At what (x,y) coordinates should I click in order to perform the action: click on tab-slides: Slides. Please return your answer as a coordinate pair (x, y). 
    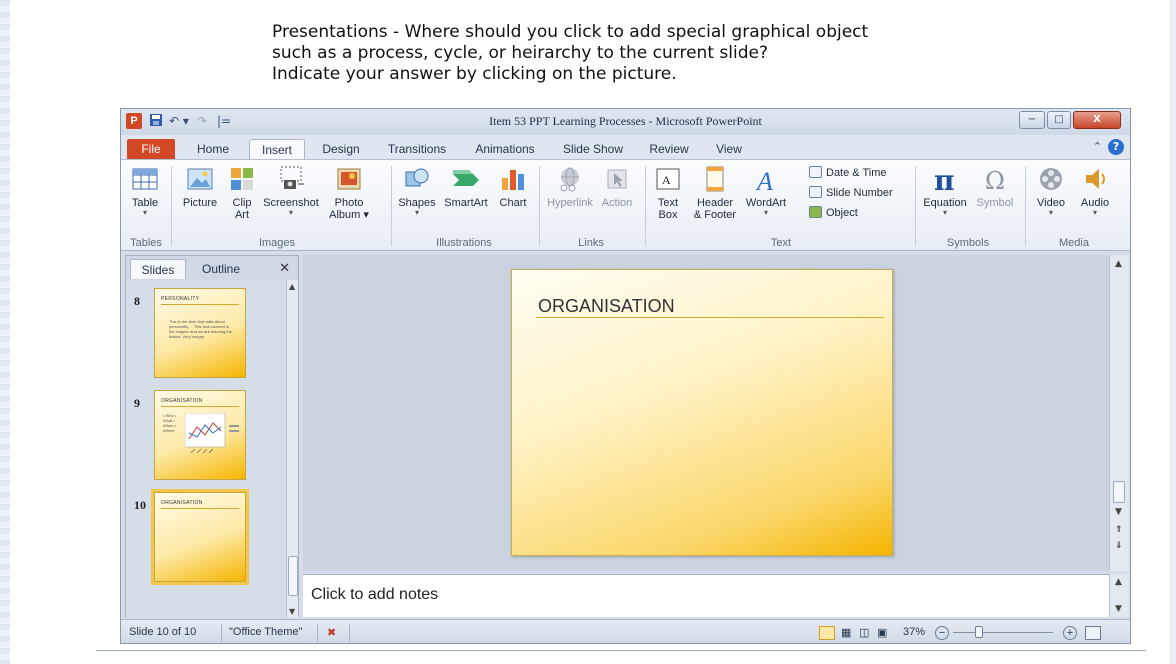
    Looking at the image, I should click on (158, 269).